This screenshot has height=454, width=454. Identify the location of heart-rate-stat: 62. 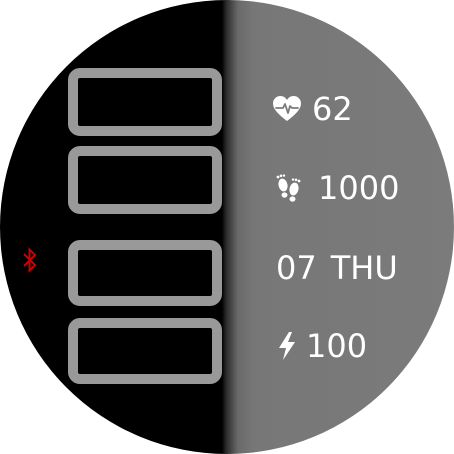
(312, 109).